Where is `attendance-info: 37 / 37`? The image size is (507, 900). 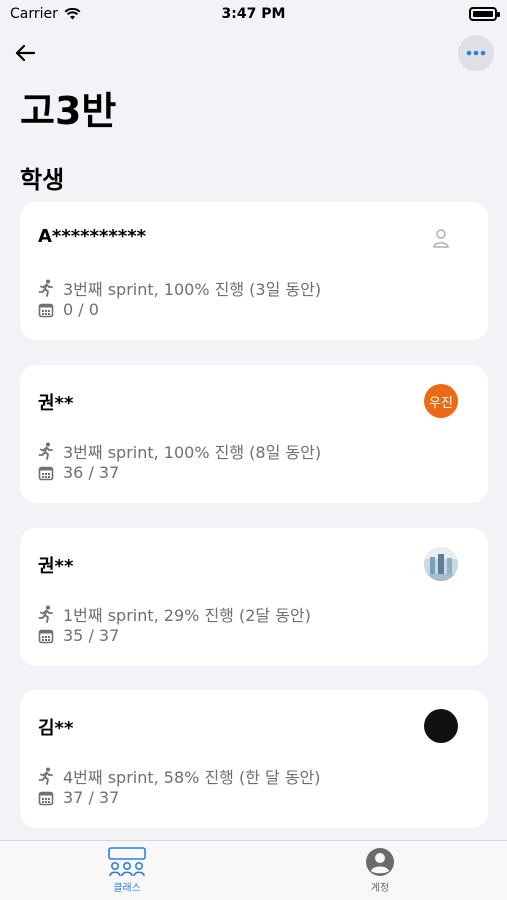 attendance-info: 37 / 37 is located at coordinates (78, 797).